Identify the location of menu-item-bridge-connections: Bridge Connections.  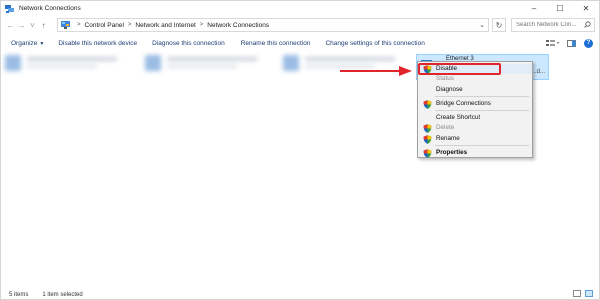
(475, 104).